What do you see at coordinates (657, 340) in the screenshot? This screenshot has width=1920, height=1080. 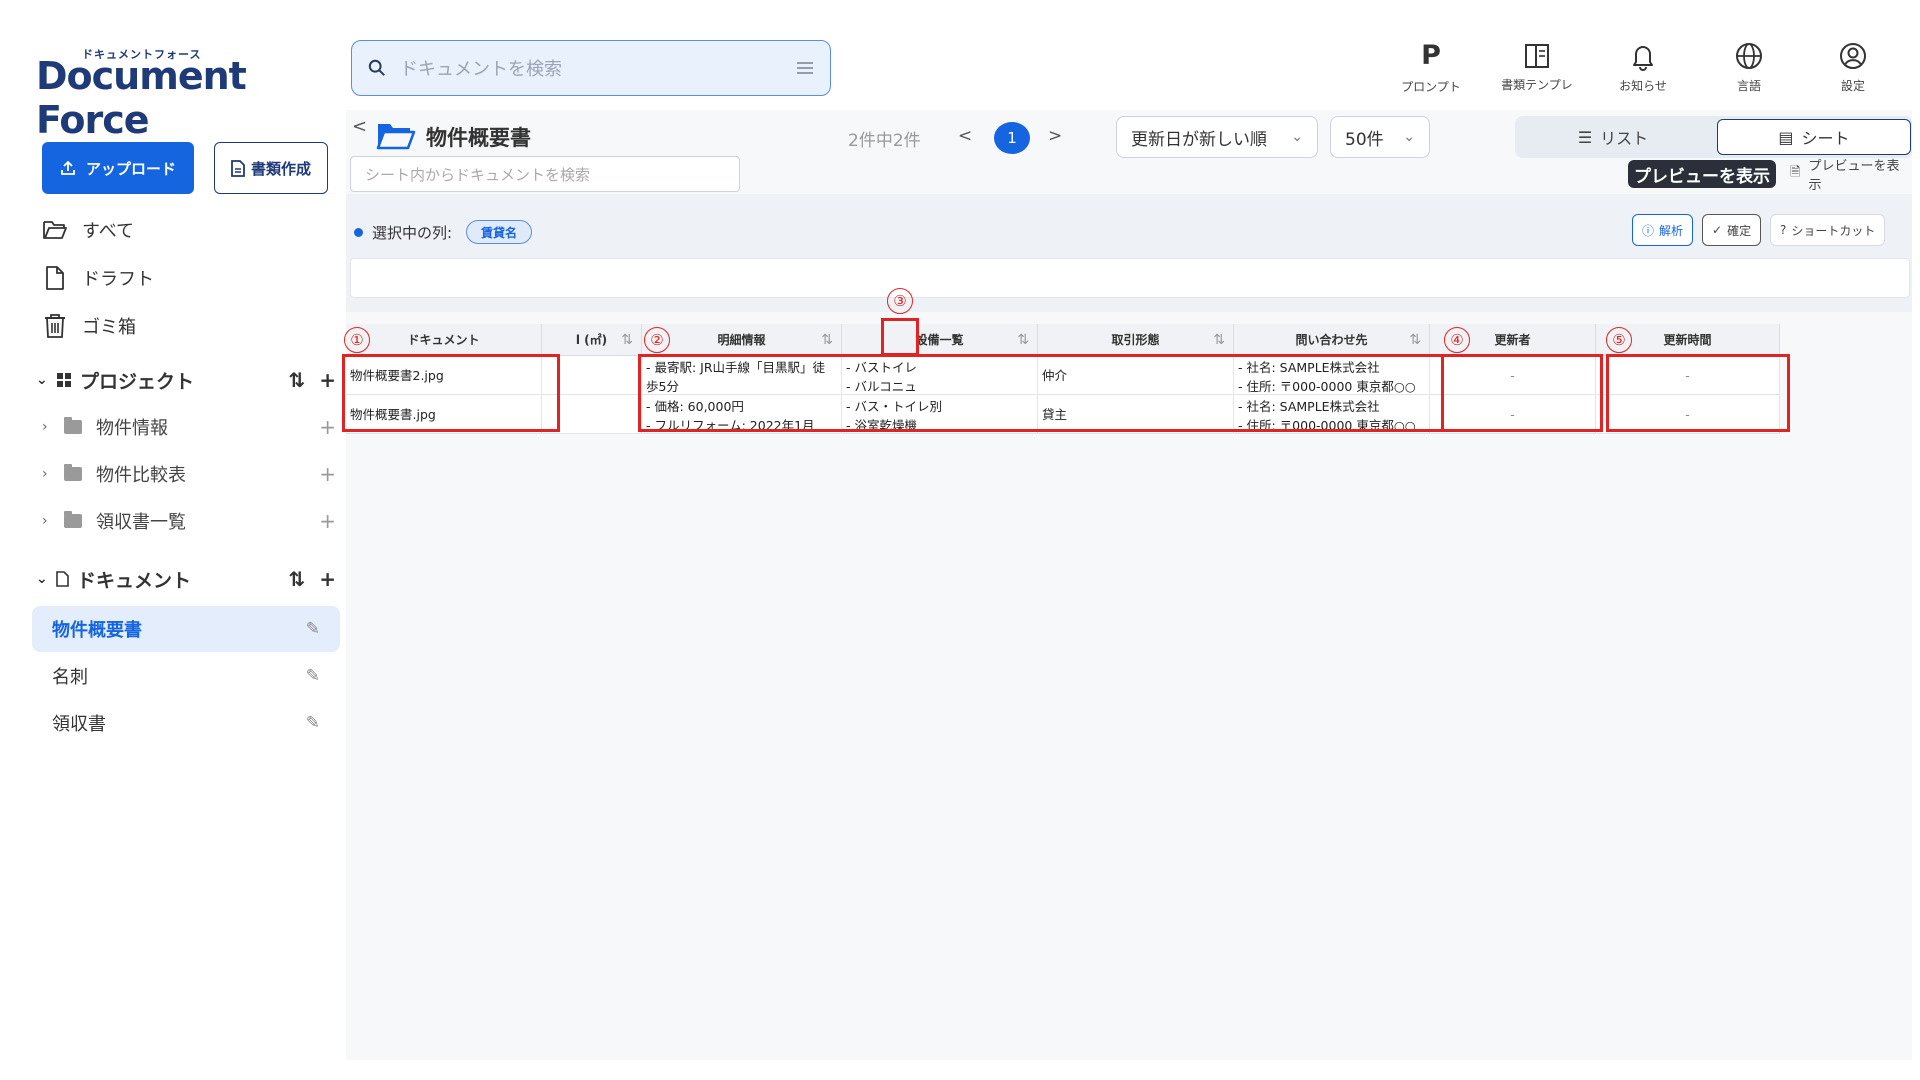 I see `annotation-number-2: ②` at bounding box center [657, 340].